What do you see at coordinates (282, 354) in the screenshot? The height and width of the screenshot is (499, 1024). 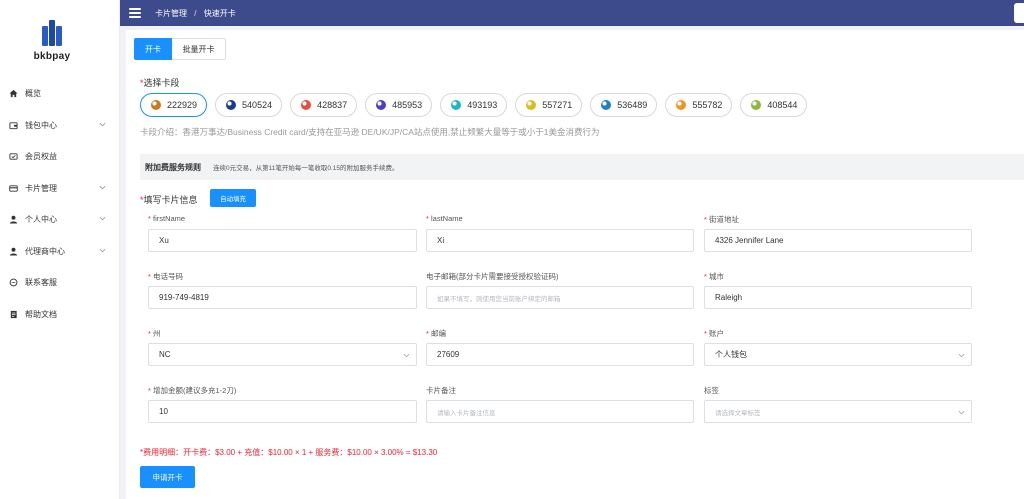 I see `state-select: NC` at bounding box center [282, 354].